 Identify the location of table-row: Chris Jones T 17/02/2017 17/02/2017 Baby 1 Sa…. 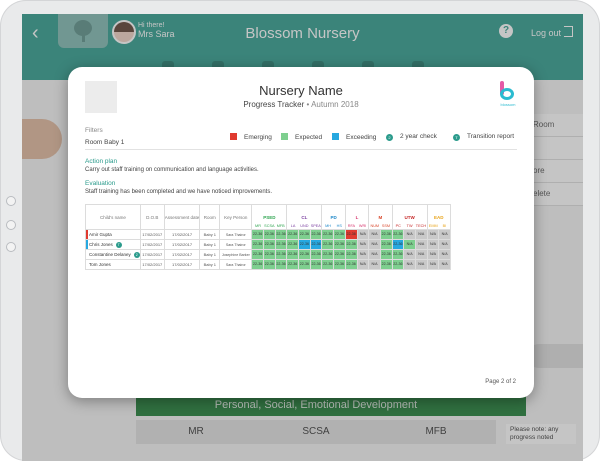
(268, 244).